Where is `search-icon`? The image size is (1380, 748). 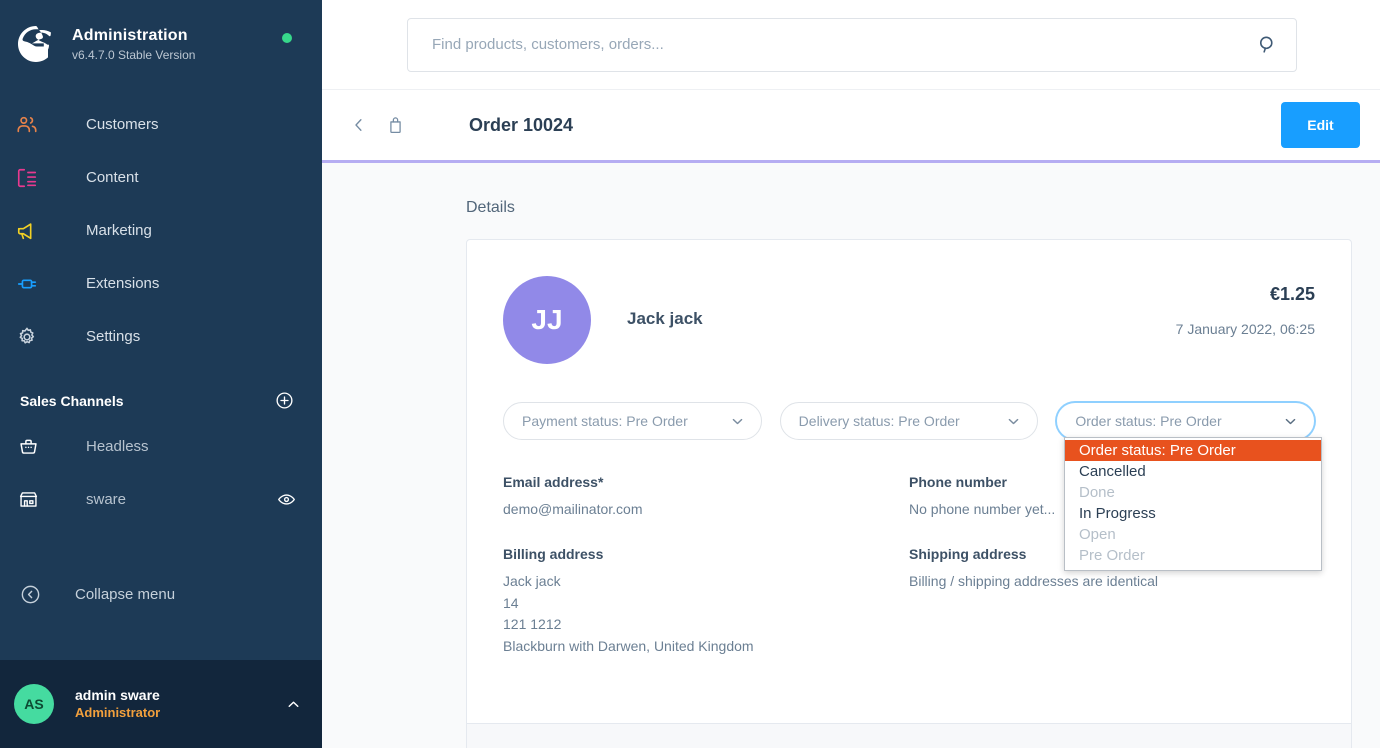 search-icon is located at coordinates (1267, 44).